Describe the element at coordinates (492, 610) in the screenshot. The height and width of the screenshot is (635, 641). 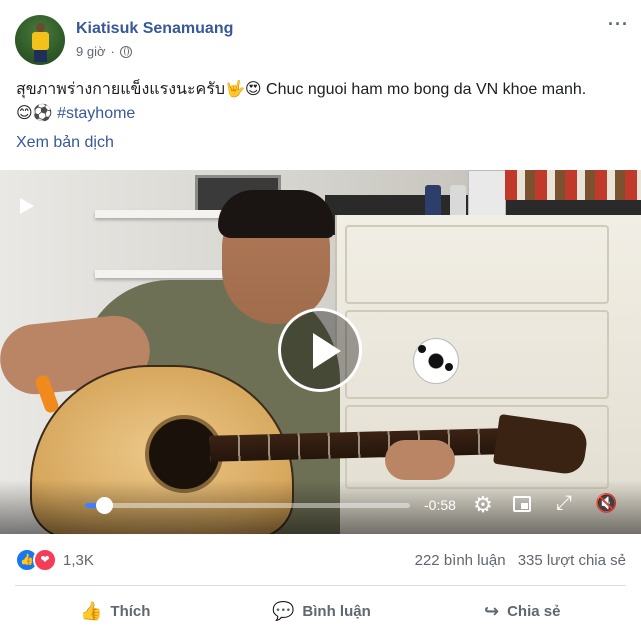
I see `share-arrow-icon: ↪` at that location.